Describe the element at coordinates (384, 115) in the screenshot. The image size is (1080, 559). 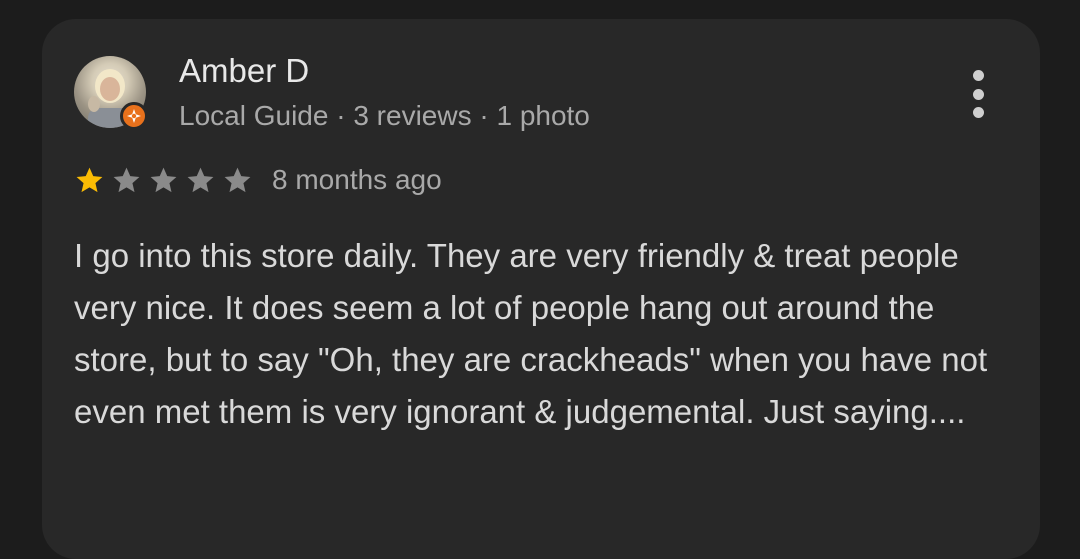
I see `author-meta: Local Guide · 3 reviews · 1 photo` at that location.